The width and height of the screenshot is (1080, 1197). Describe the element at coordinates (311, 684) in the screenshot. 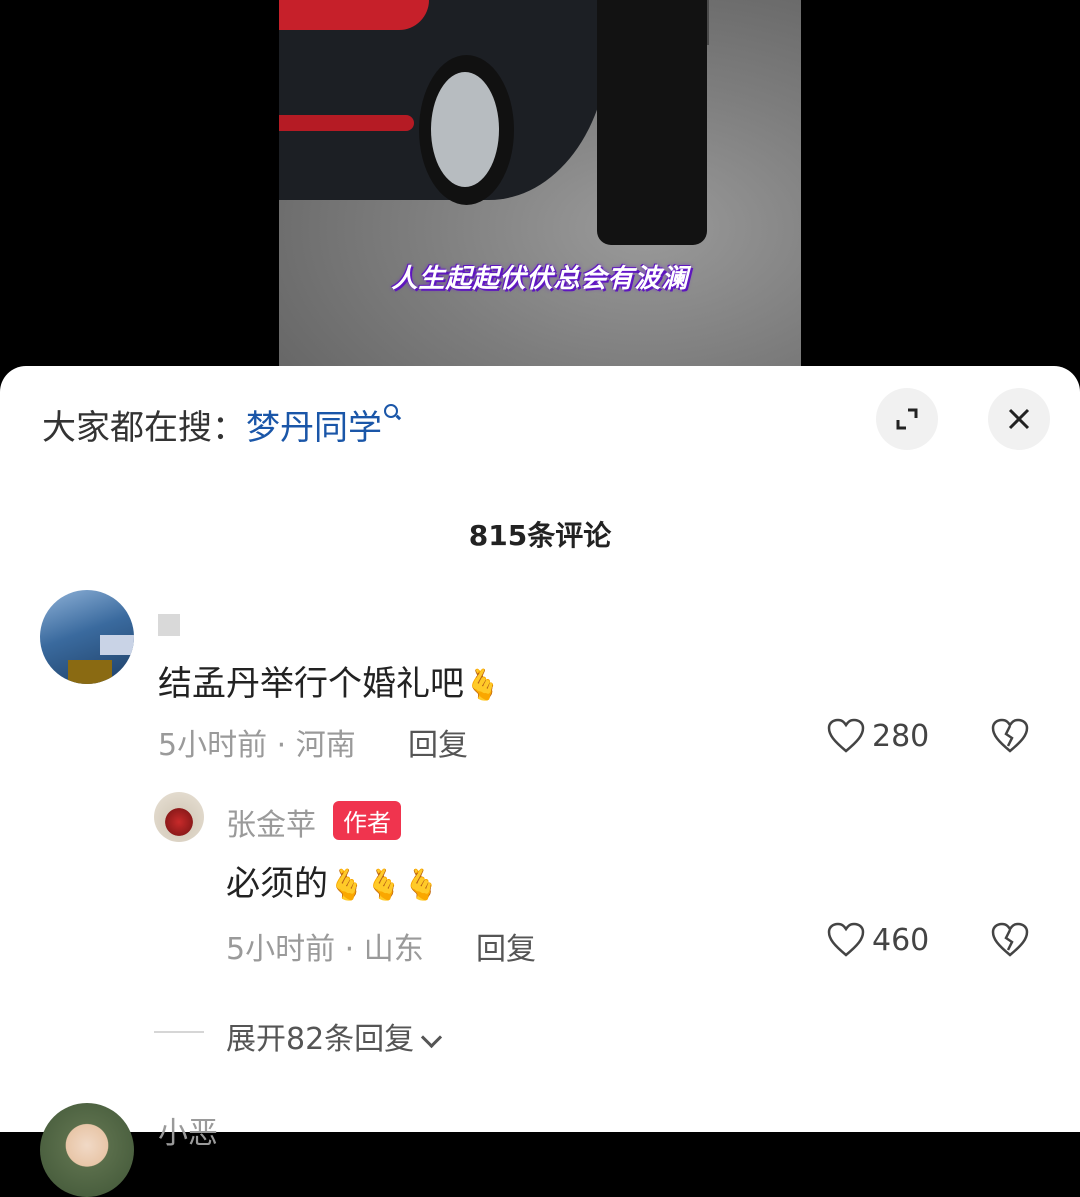

I see `comment-body: 结孟丹举行个婚礼吧` at that location.